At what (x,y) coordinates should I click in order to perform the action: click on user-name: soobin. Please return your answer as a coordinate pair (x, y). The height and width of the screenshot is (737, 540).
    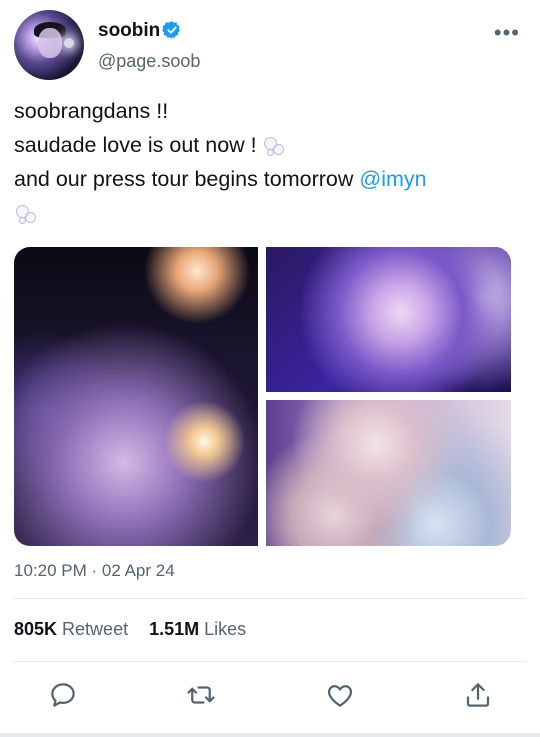
    Looking at the image, I should click on (129, 31).